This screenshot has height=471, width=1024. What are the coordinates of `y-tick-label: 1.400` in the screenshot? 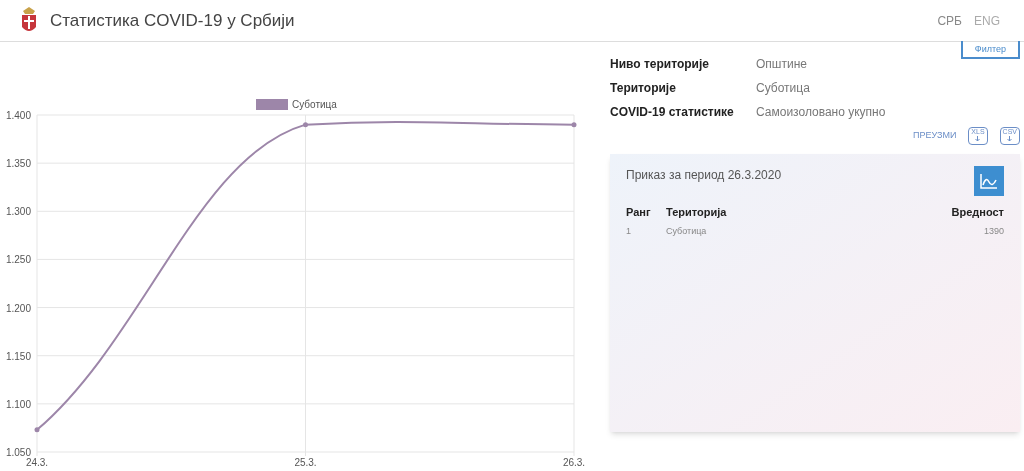 It's located at (18, 115).